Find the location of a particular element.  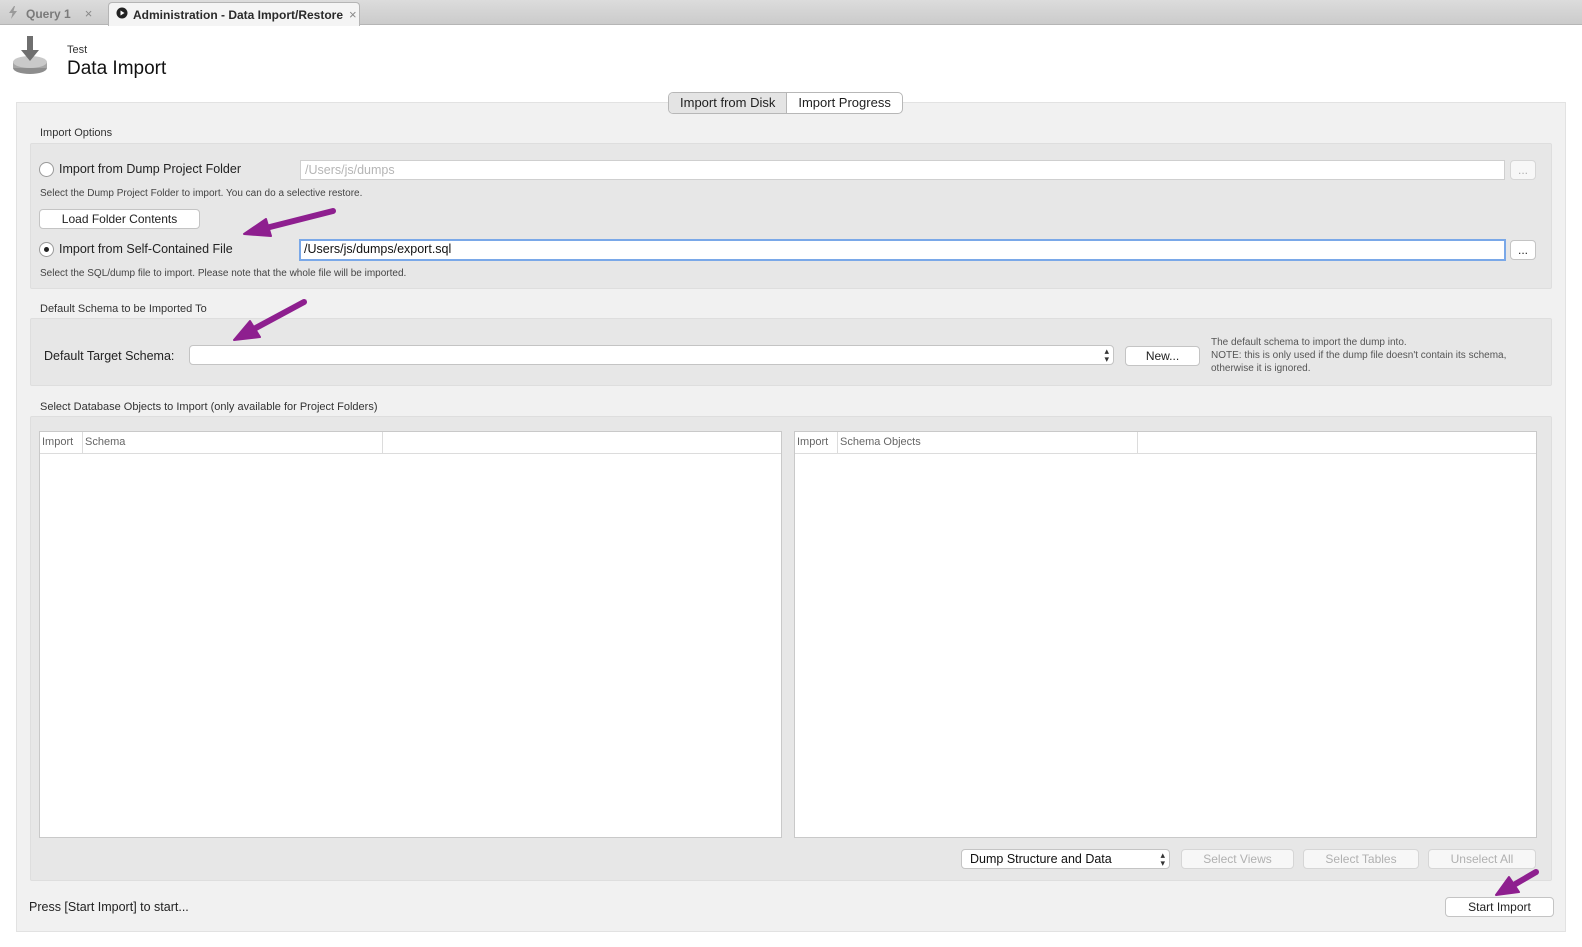

dump-folder-radio is located at coordinates (46, 169).